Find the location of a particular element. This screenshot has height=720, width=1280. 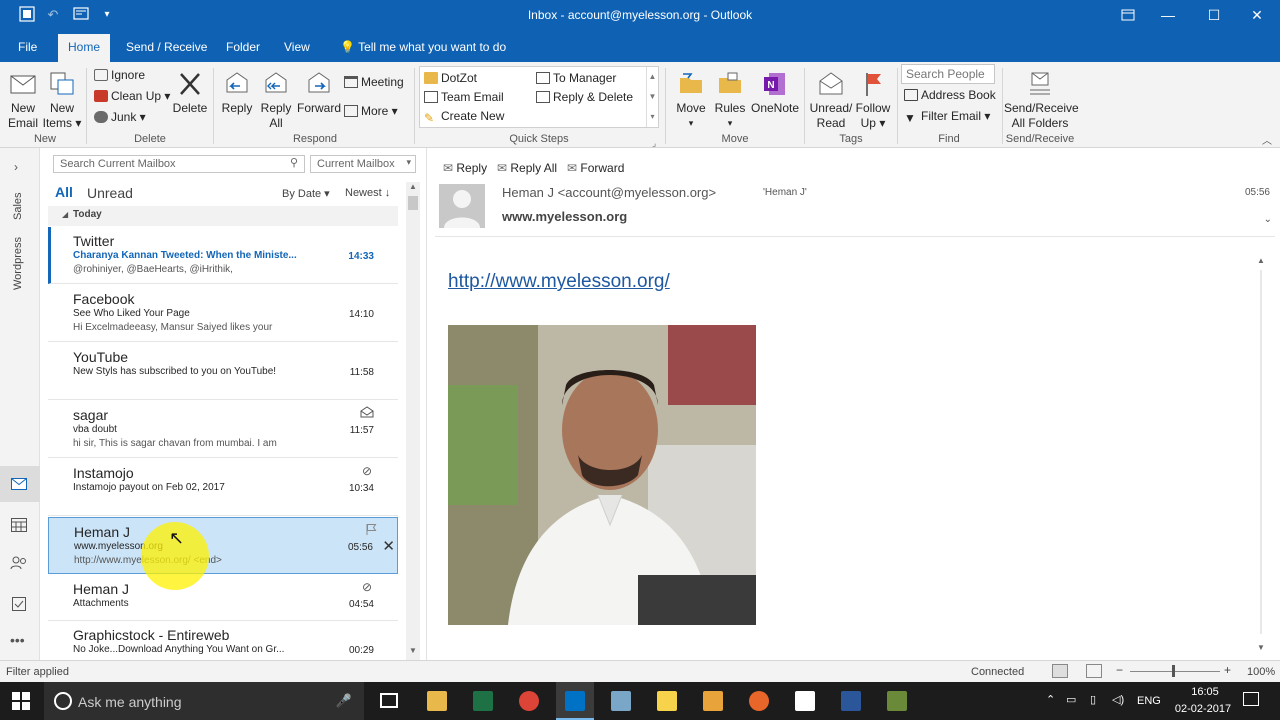

move-button: Move ▾ is located at coordinates (691, 100).